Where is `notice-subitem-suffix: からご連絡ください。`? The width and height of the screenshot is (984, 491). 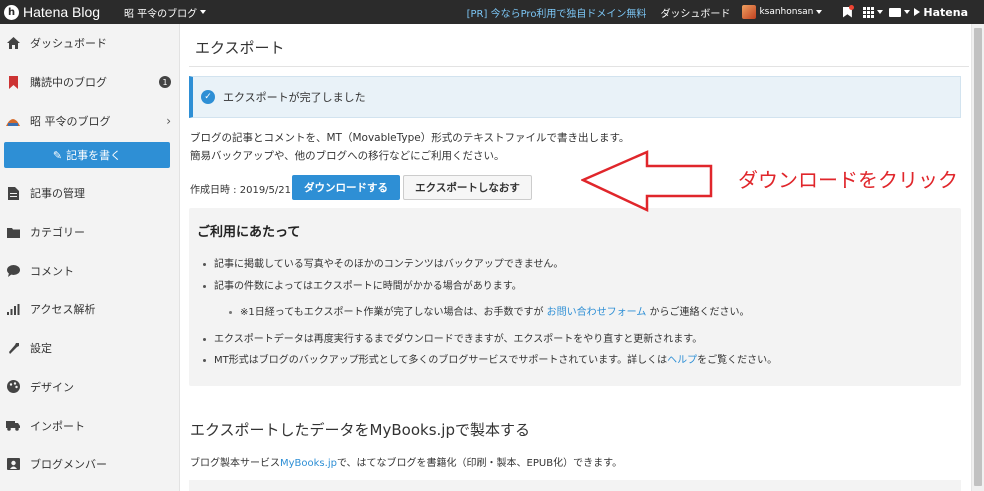 notice-subitem-suffix: からご連絡ください。 is located at coordinates (699, 312).